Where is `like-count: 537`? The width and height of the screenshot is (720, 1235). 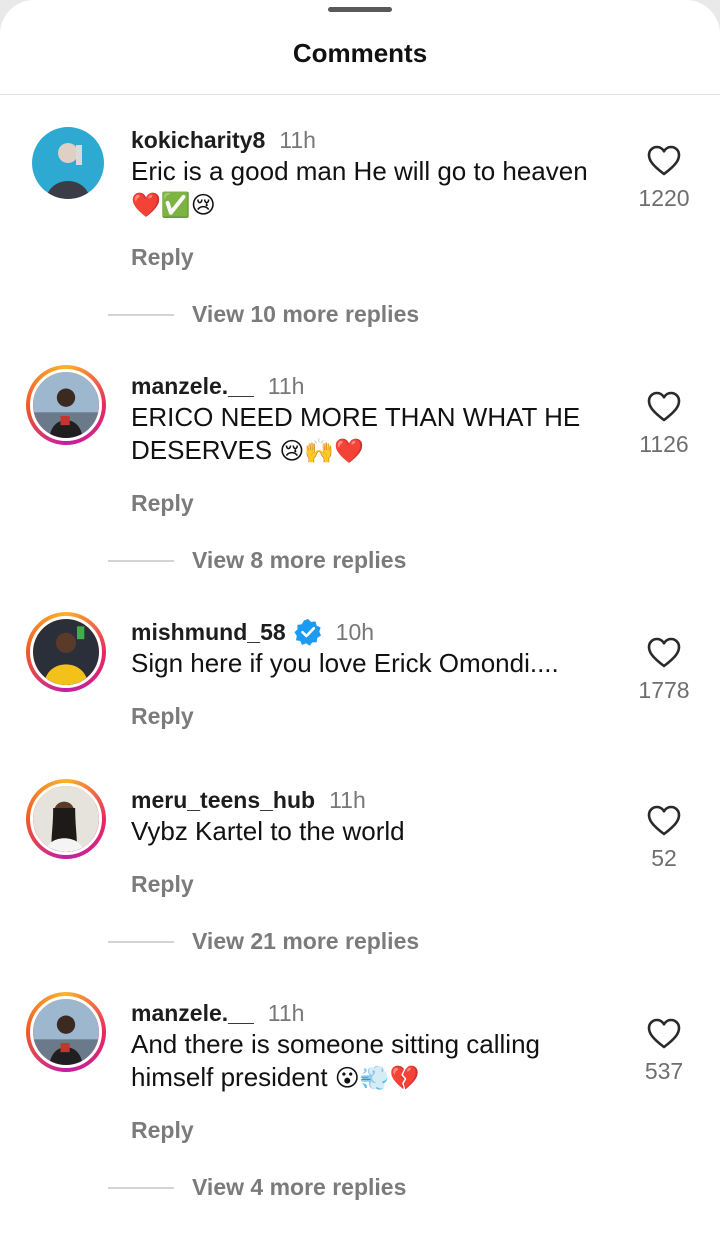
like-count: 537 is located at coordinates (664, 1071).